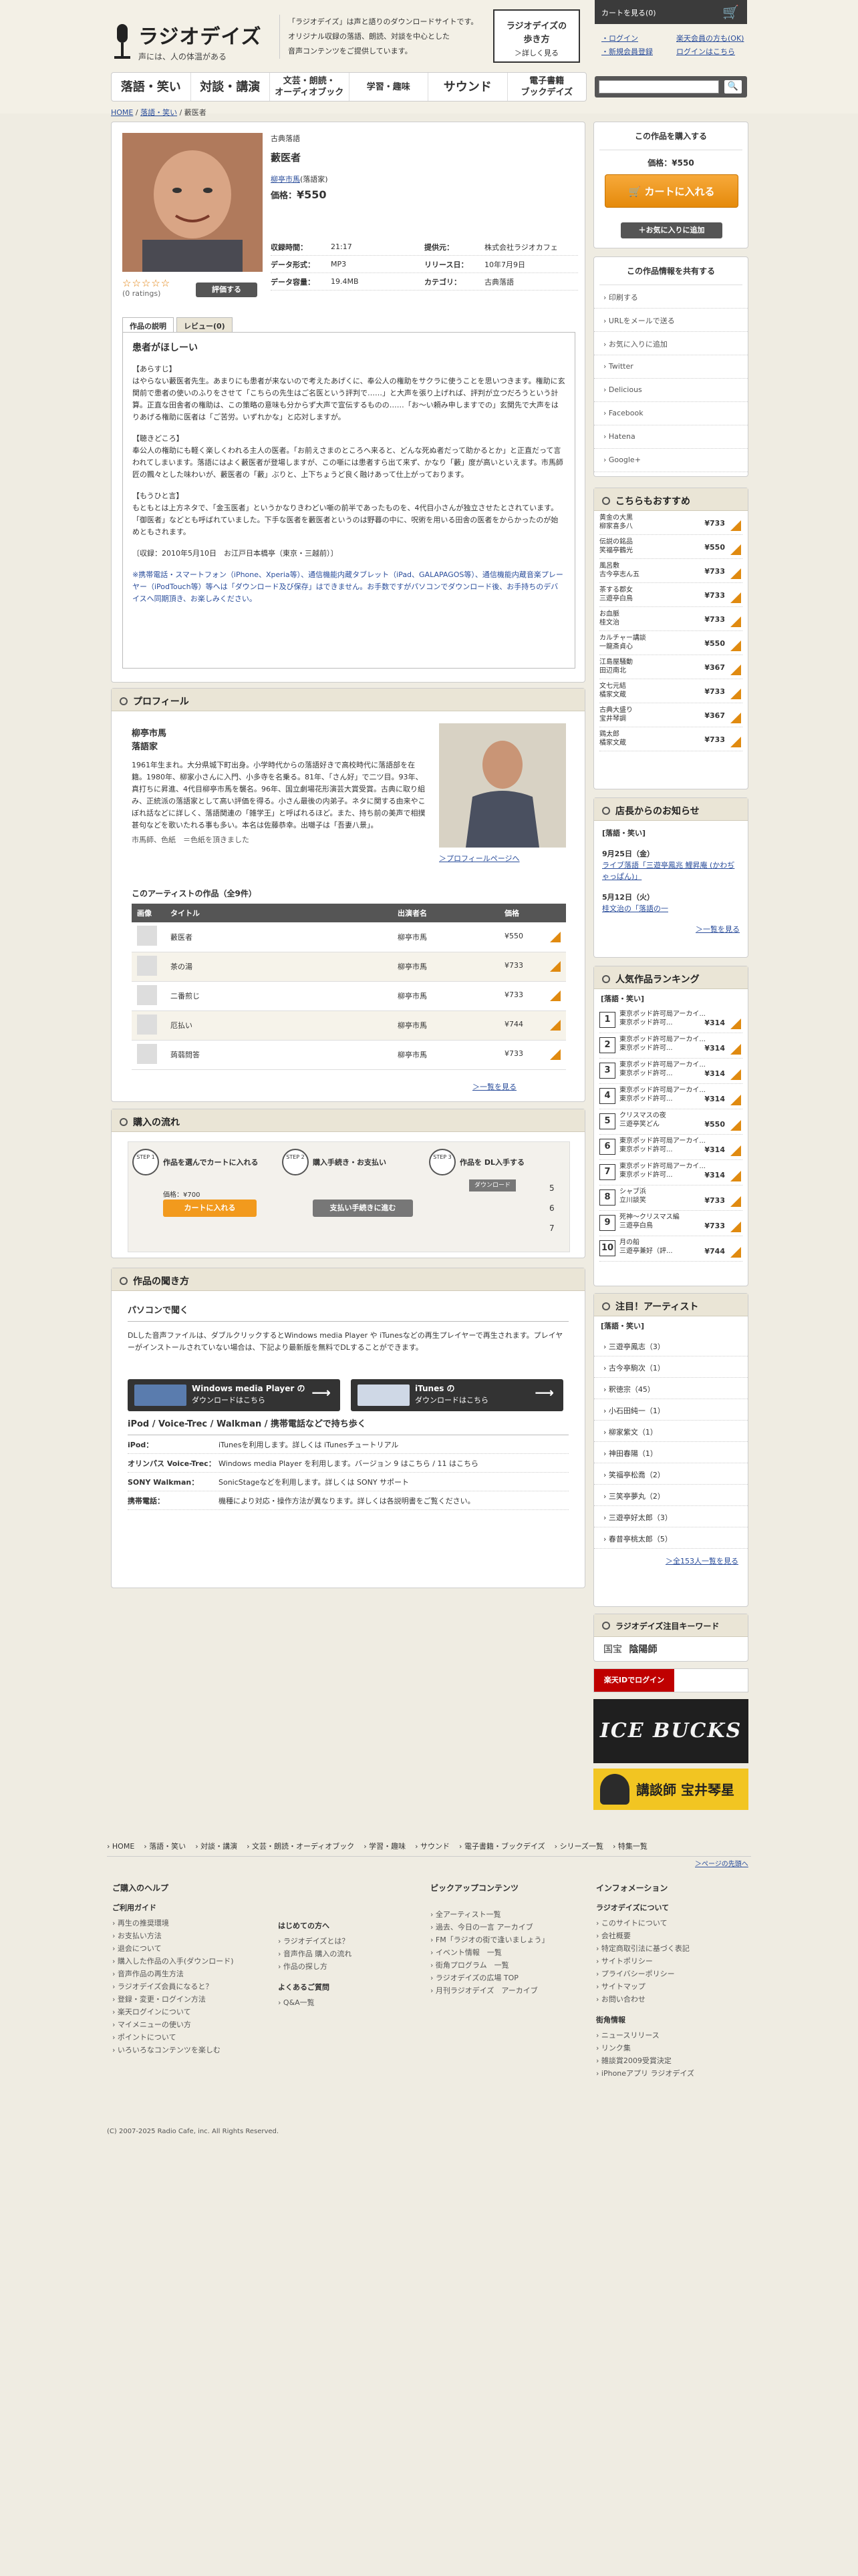 The image size is (858, 2576). What do you see at coordinates (670, 1172) in the screenshot?
I see `ranking-item: 7 東京ポッド許可局アーカイ... 東京ポッド許可... ¥314` at bounding box center [670, 1172].